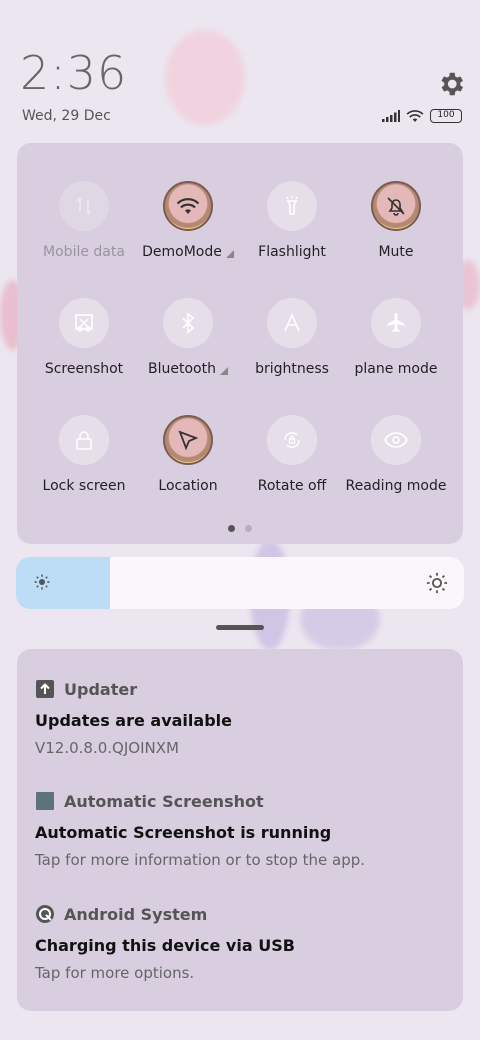 Image resolution: width=480 pixels, height=1040 pixels. What do you see at coordinates (74, 73) in the screenshot?
I see `clock: 2:36` at bounding box center [74, 73].